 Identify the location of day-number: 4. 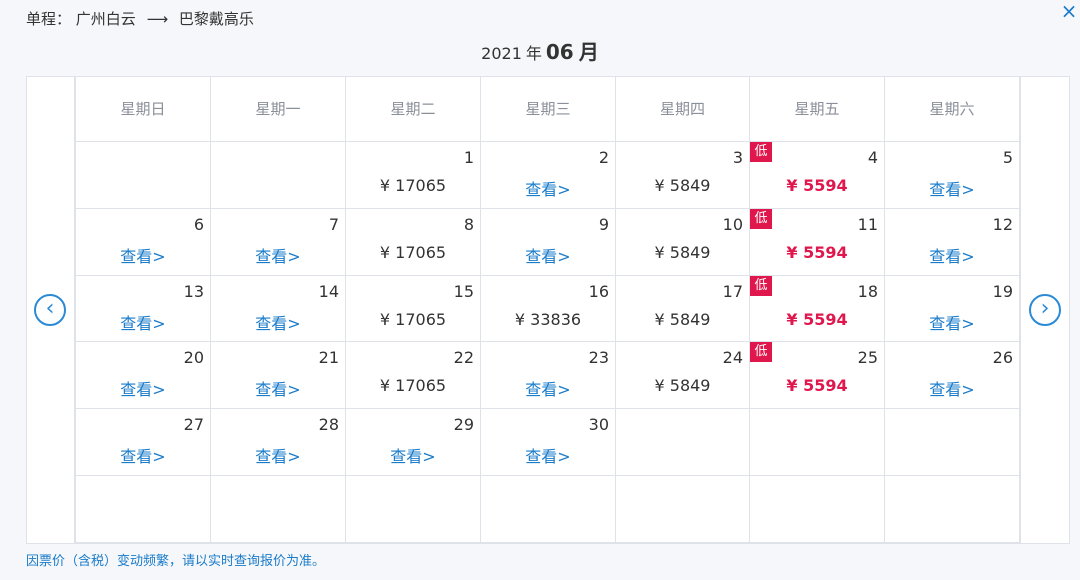
(872, 157).